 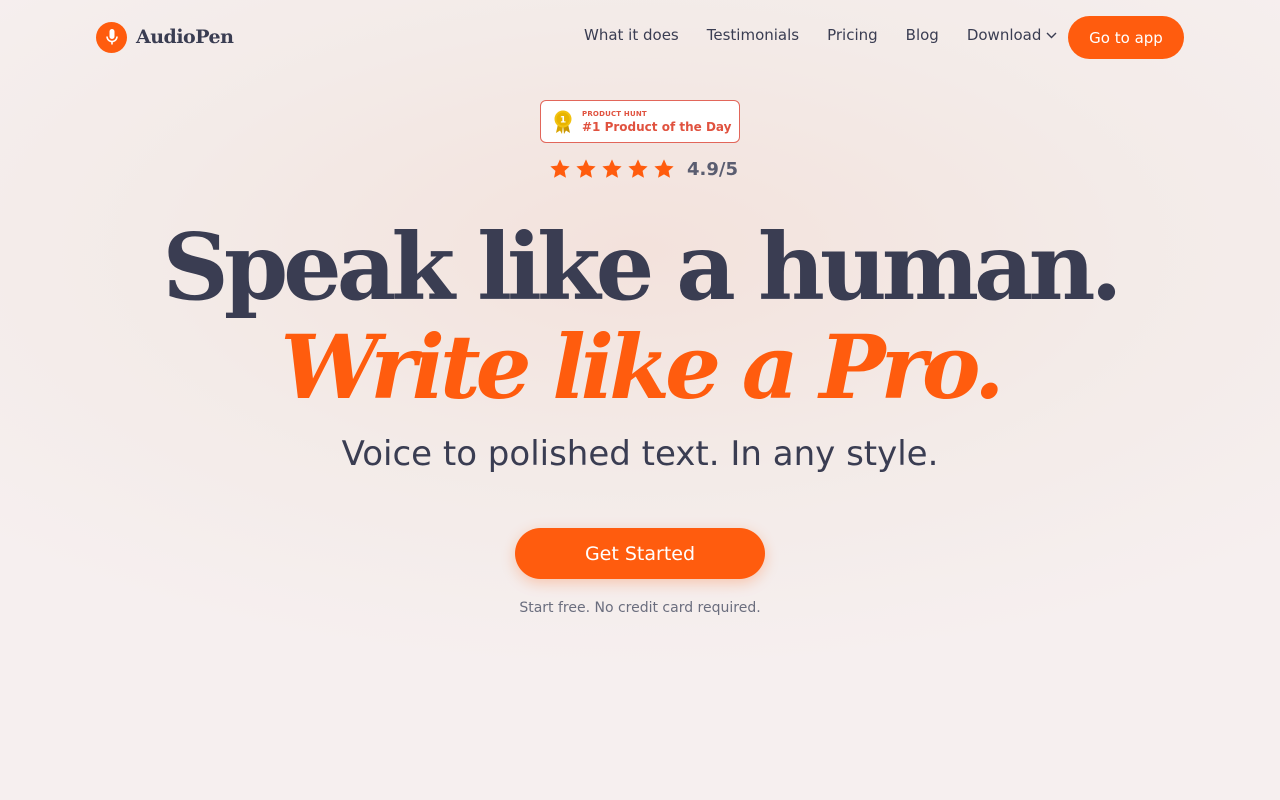 I want to click on nav-link-pricing: Pricing, so click(x=852, y=35).